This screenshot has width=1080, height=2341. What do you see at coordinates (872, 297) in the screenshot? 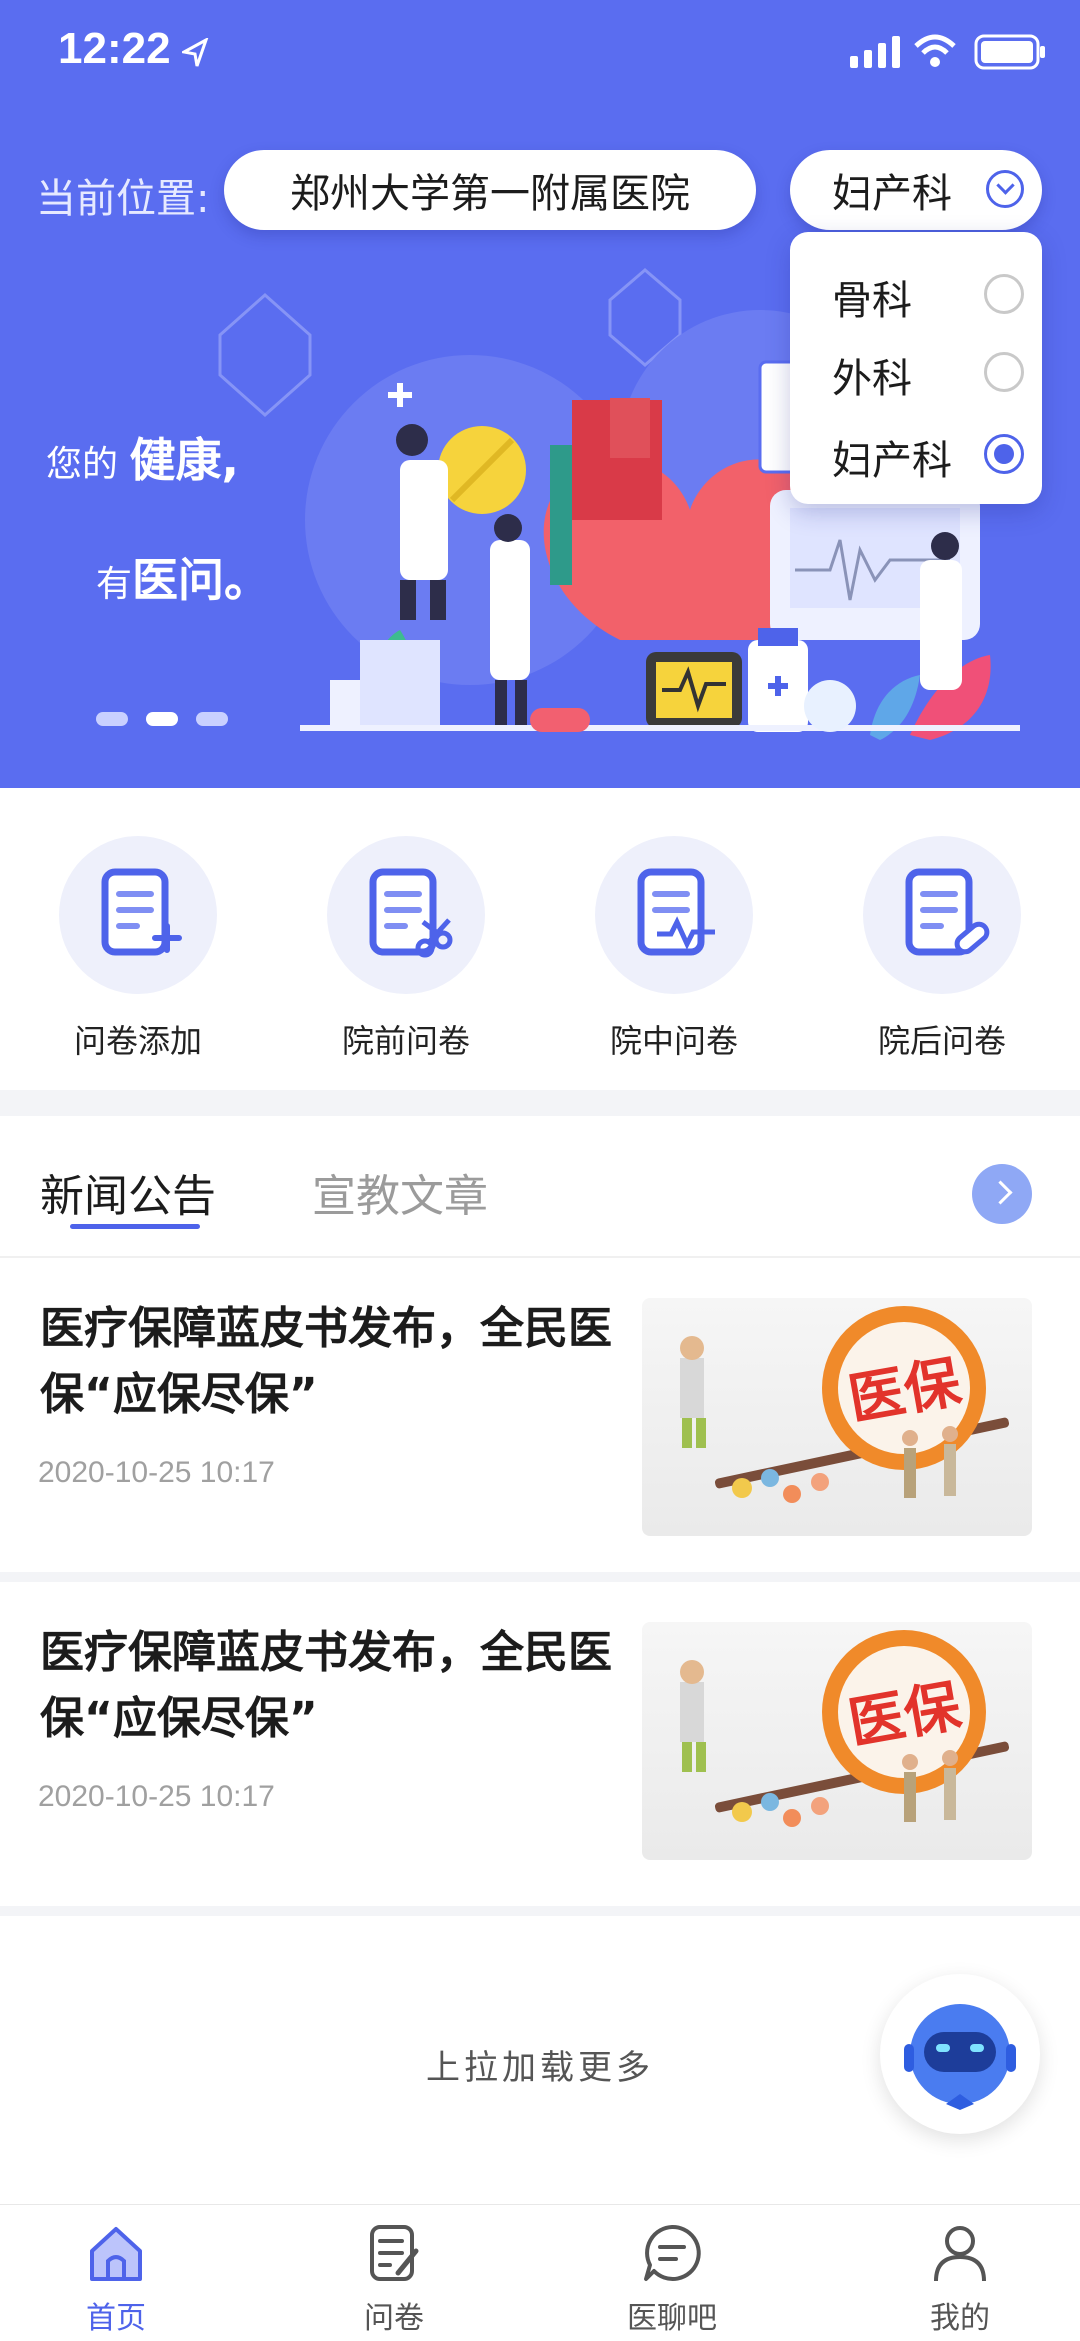
I see `dropdown-option-orthopedics: 骨科` at bounding box center [872, 297].